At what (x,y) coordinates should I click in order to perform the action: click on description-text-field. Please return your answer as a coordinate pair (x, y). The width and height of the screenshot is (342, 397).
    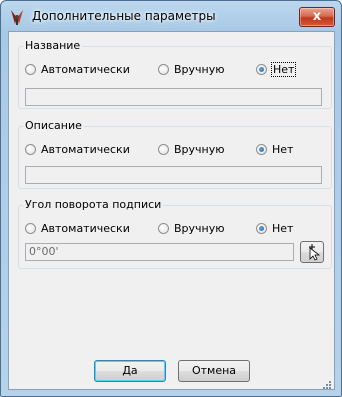
    Looking at the image, I should click on (173, 175).